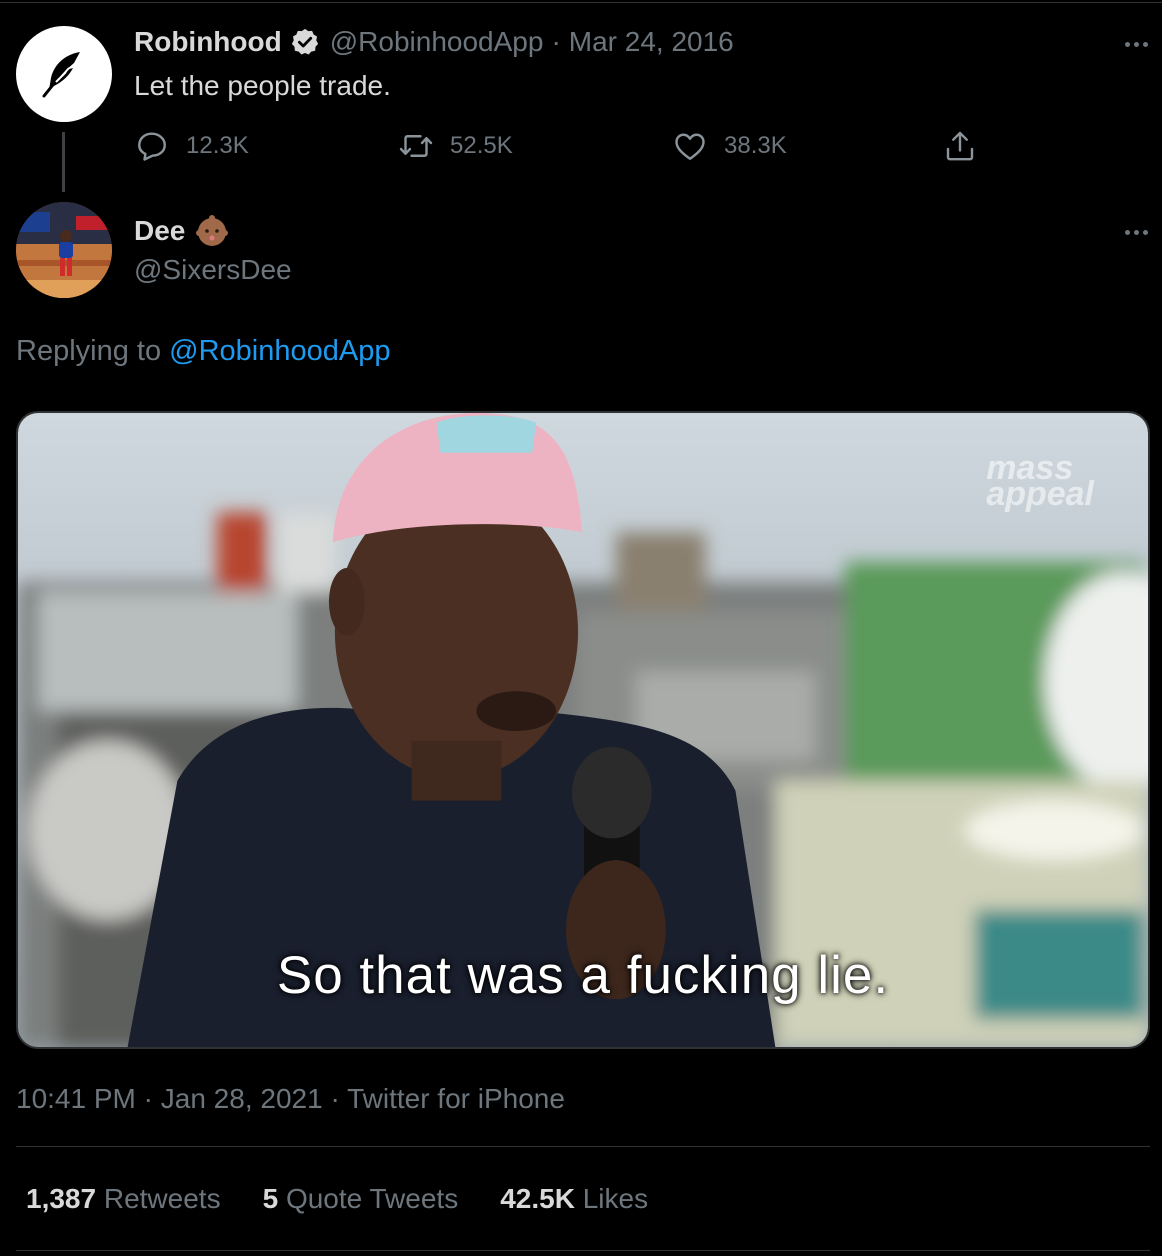  I want to click on reply-more-icon, so click(1136, 232).